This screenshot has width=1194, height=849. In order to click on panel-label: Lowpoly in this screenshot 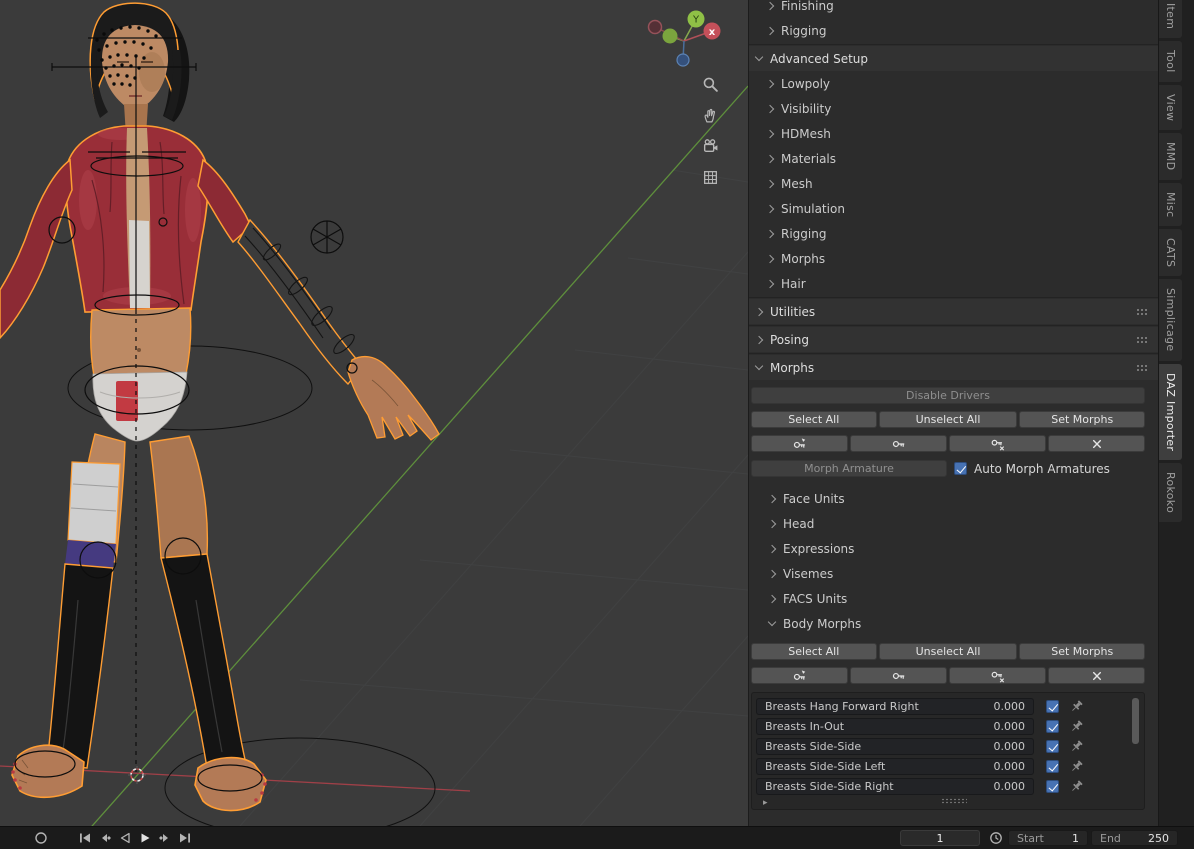, I will do `click(806, 83)`.